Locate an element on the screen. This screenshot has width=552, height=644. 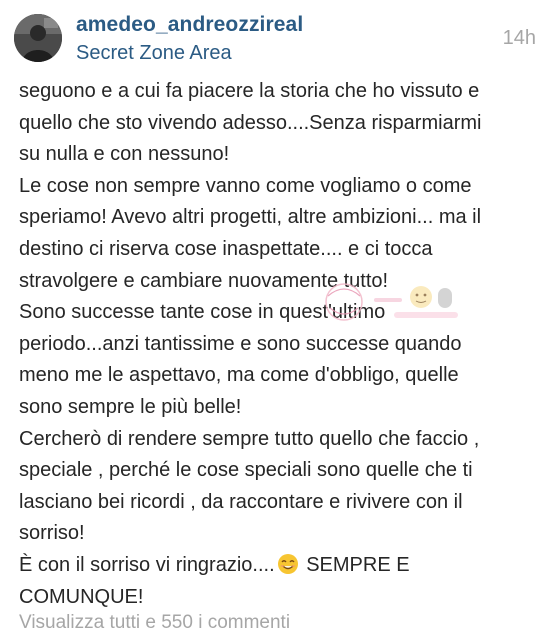
caption-line: COMUNQUE! is located at coordinates (81, 596).